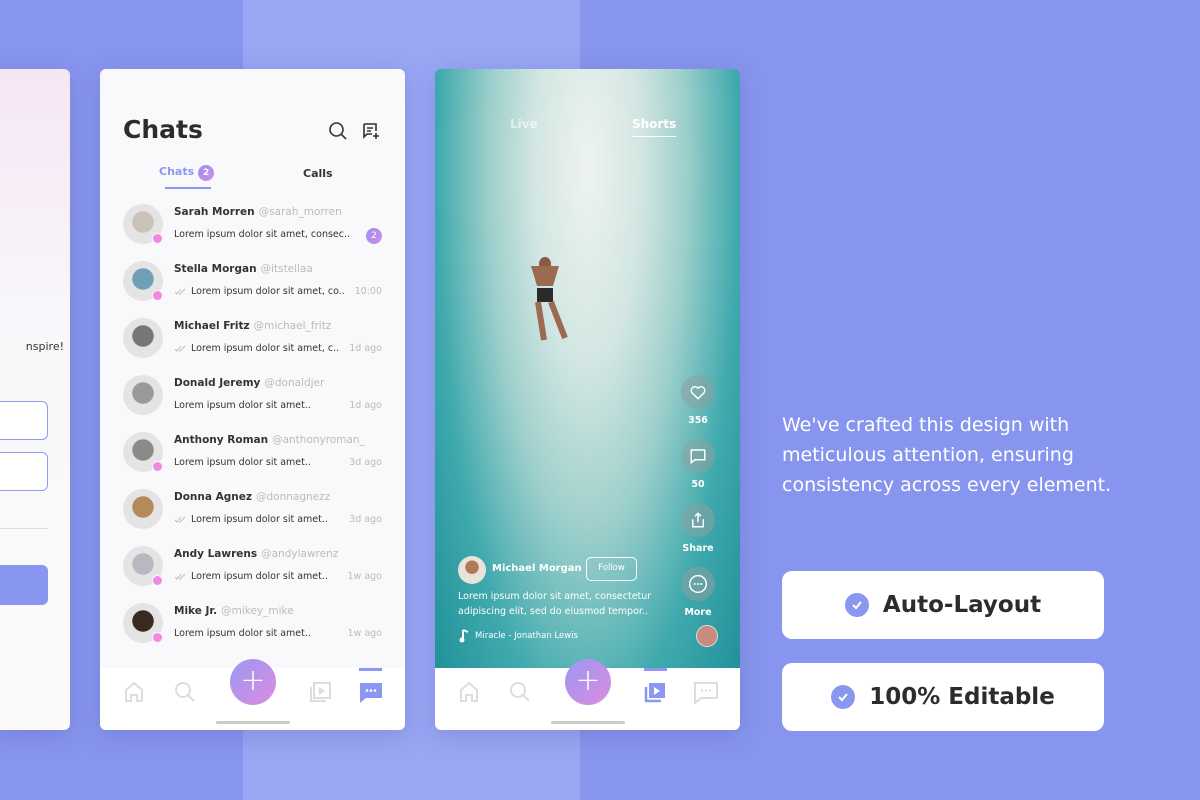 The image size is (1200, 800). What do you see at coordinates (318, 440) in the screenshot?
I see `contact-handle: @anthonyroman_` at bounding box center [318, 440].